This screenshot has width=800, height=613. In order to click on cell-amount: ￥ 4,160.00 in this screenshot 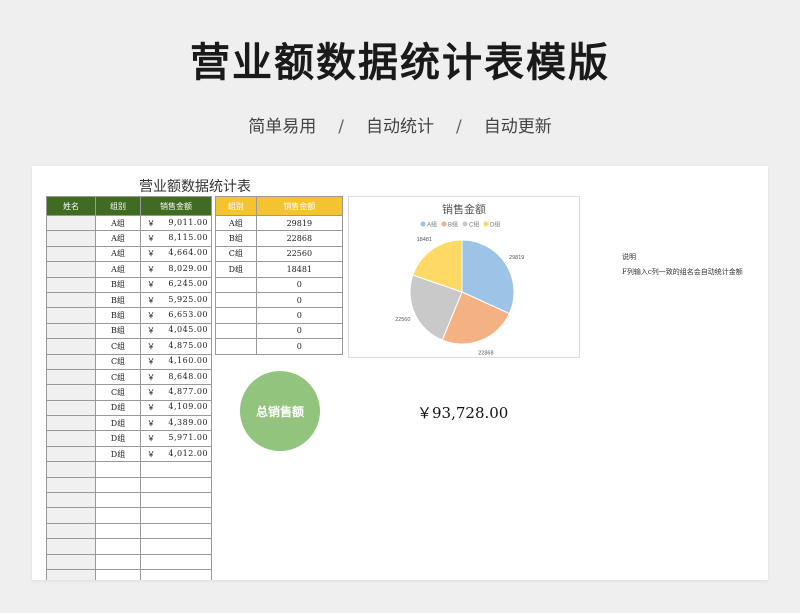, I will do `click(176, 361)`.